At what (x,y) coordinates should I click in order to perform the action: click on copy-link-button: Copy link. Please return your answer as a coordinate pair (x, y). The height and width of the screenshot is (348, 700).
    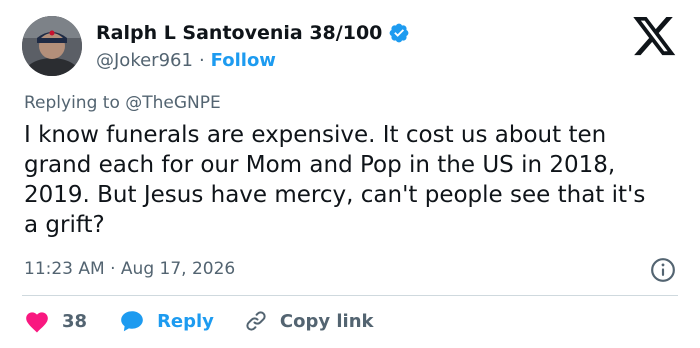
    Looking at the image, I should click on (309, 321).